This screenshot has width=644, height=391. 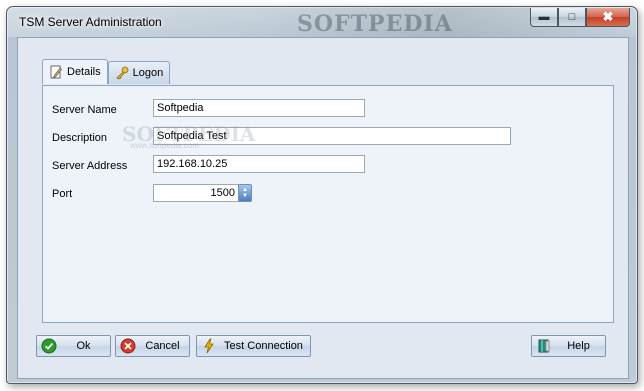 I want to click on minimize-icon: ▬, so click(x=544, y=17).